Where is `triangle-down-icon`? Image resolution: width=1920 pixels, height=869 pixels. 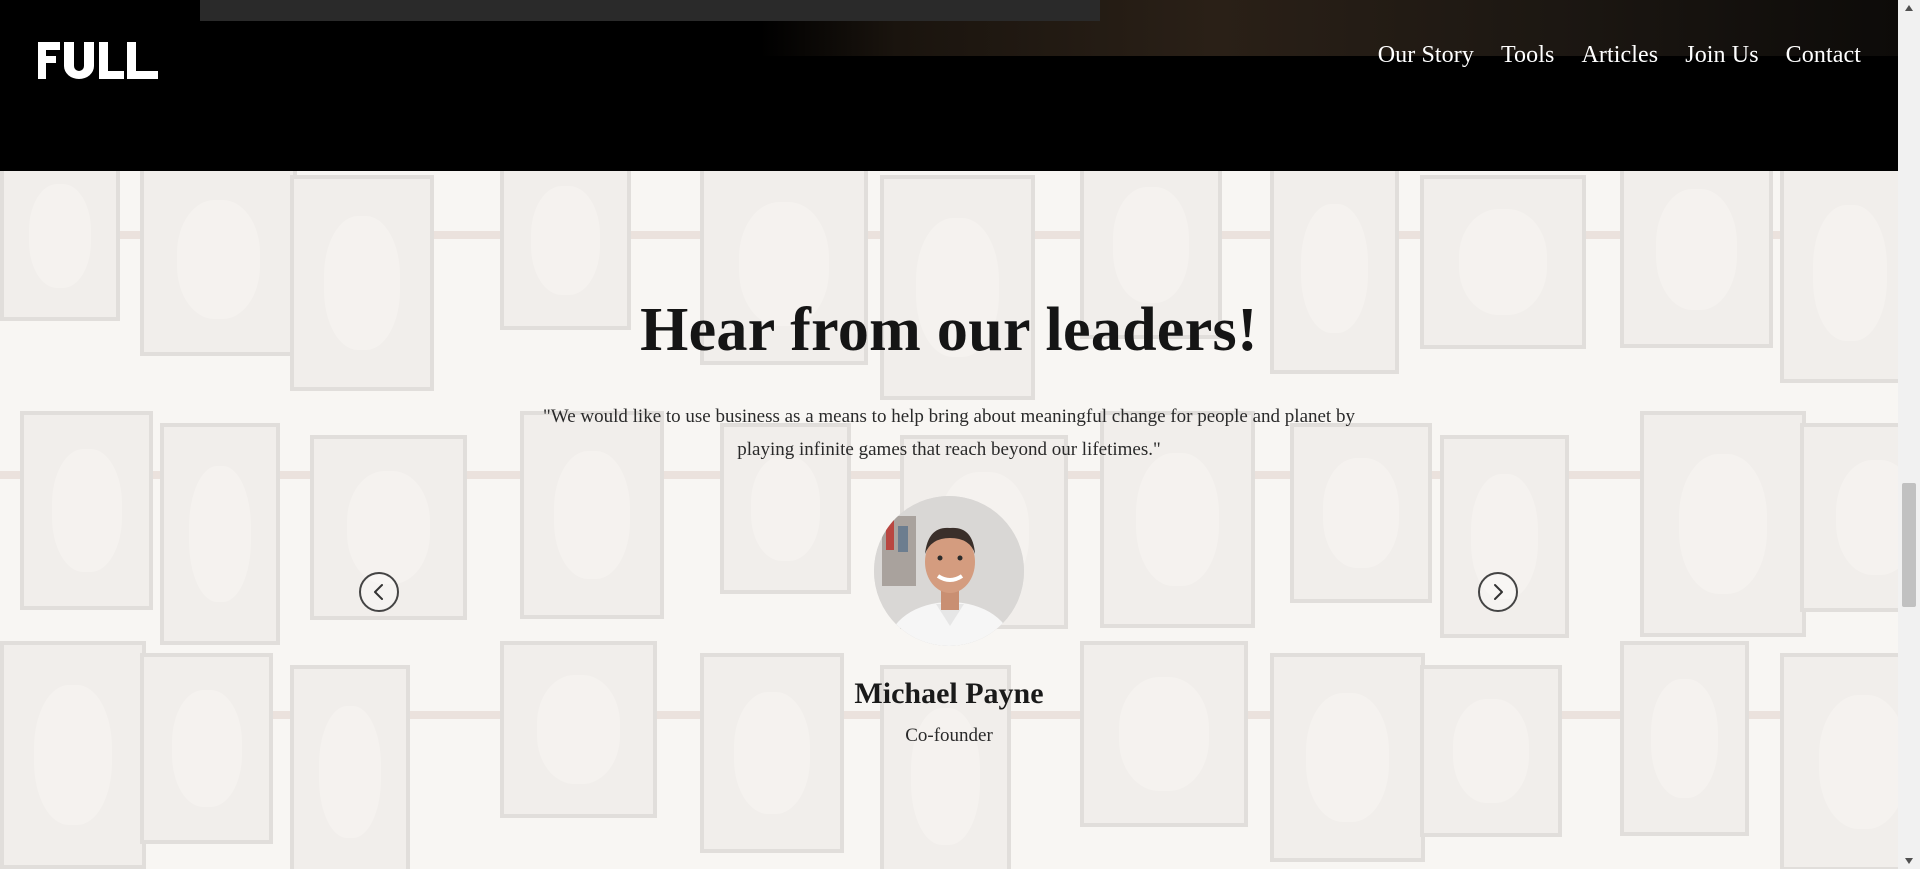
triangle-down-icon is located at coordinates (1909, 861).